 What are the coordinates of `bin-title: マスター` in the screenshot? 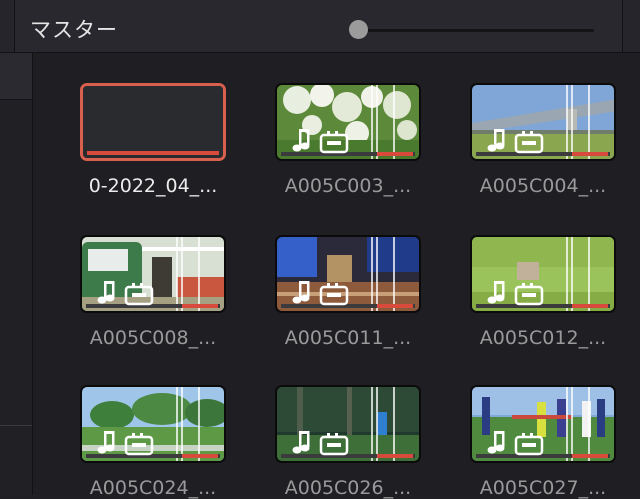 It's located at (74, 30).